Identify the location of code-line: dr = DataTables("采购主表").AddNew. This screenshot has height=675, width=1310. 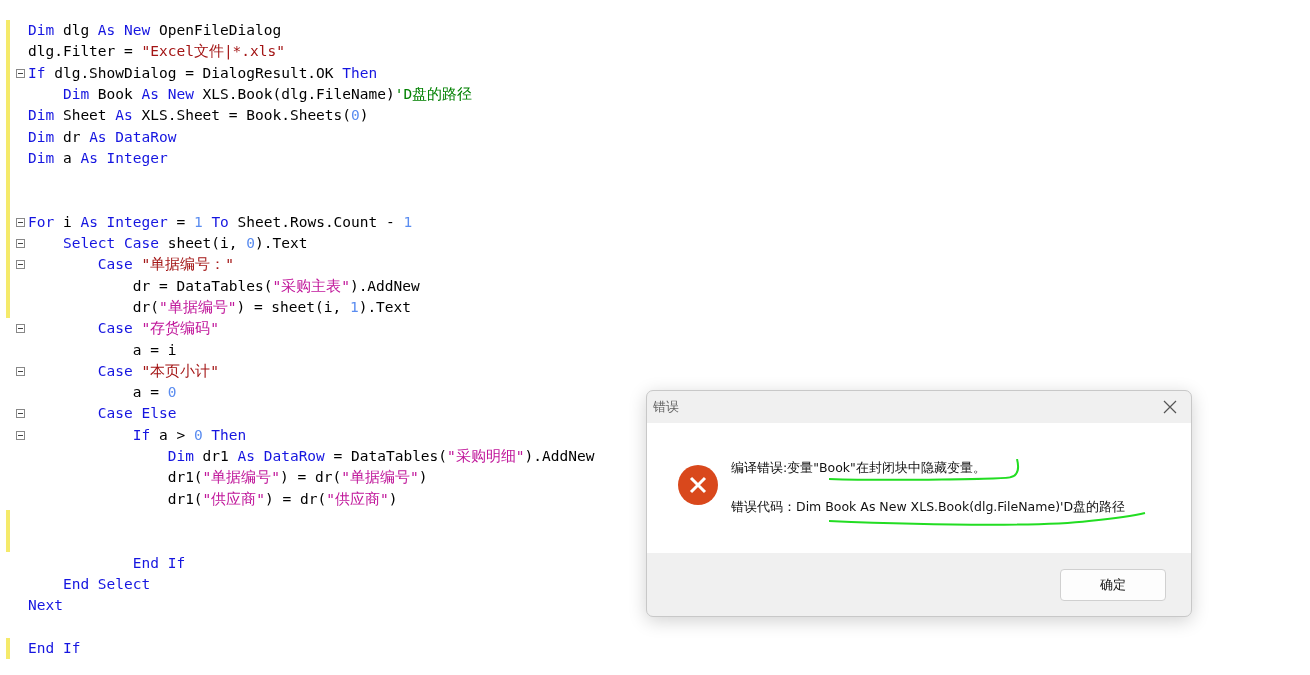
(275, 286).